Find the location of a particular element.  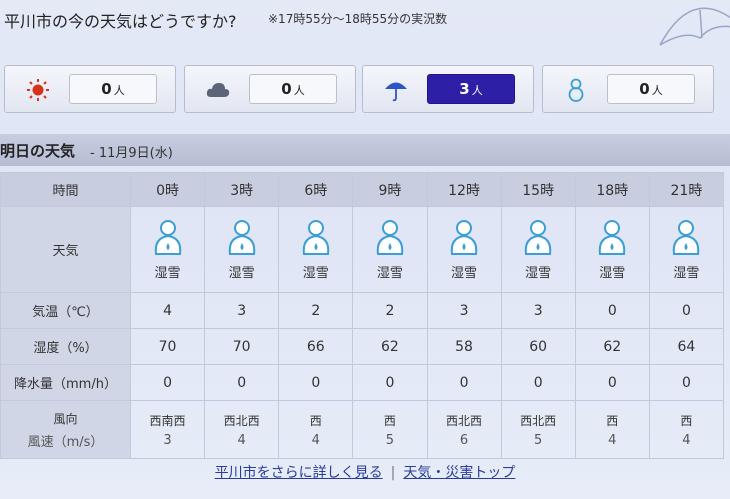

humidity-cell: 64 is located at coordinates (686, 346).